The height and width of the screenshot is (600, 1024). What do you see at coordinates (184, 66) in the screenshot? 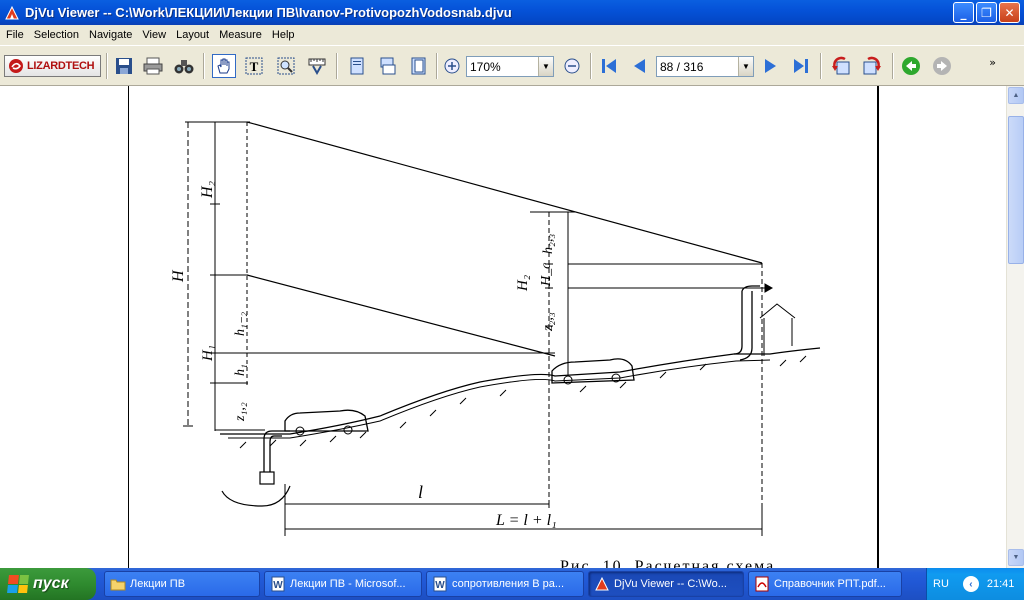
I see `binoculars-icon` at bounding box center [184, 66].